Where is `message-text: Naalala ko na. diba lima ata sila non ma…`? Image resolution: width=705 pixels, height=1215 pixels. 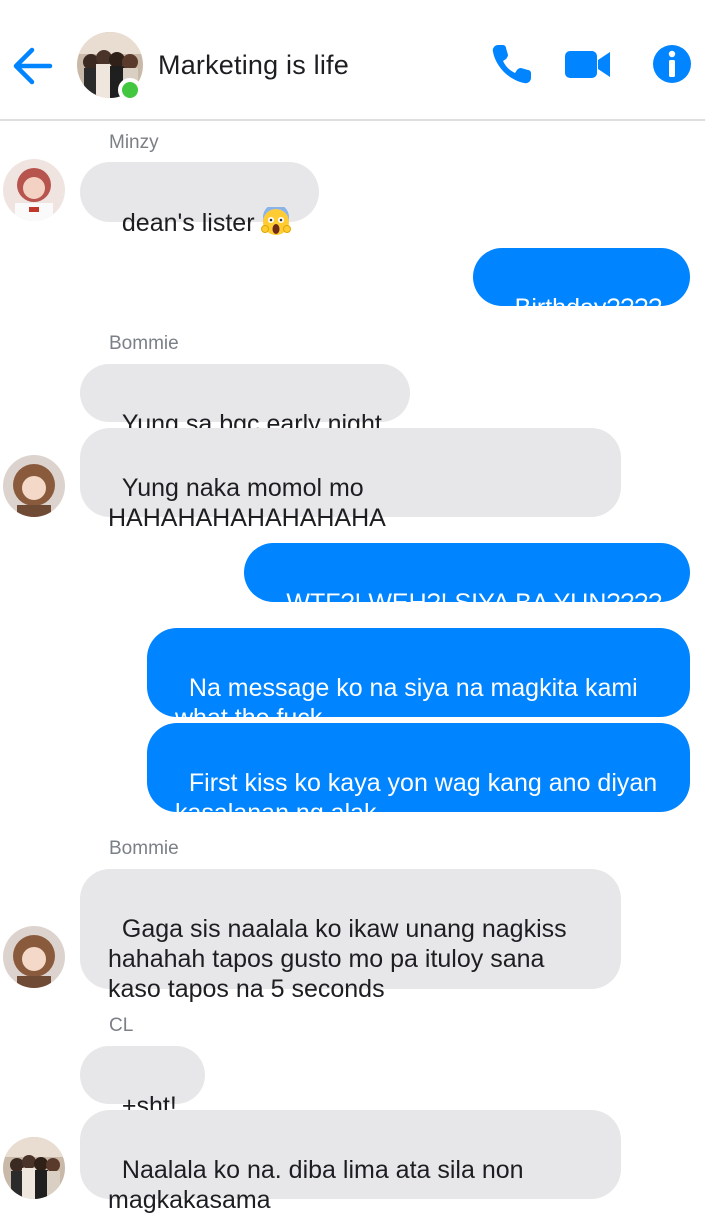 message-text: Naalala ko na. diba lima ata sila non ma… is located at coordinates (316, 1185).